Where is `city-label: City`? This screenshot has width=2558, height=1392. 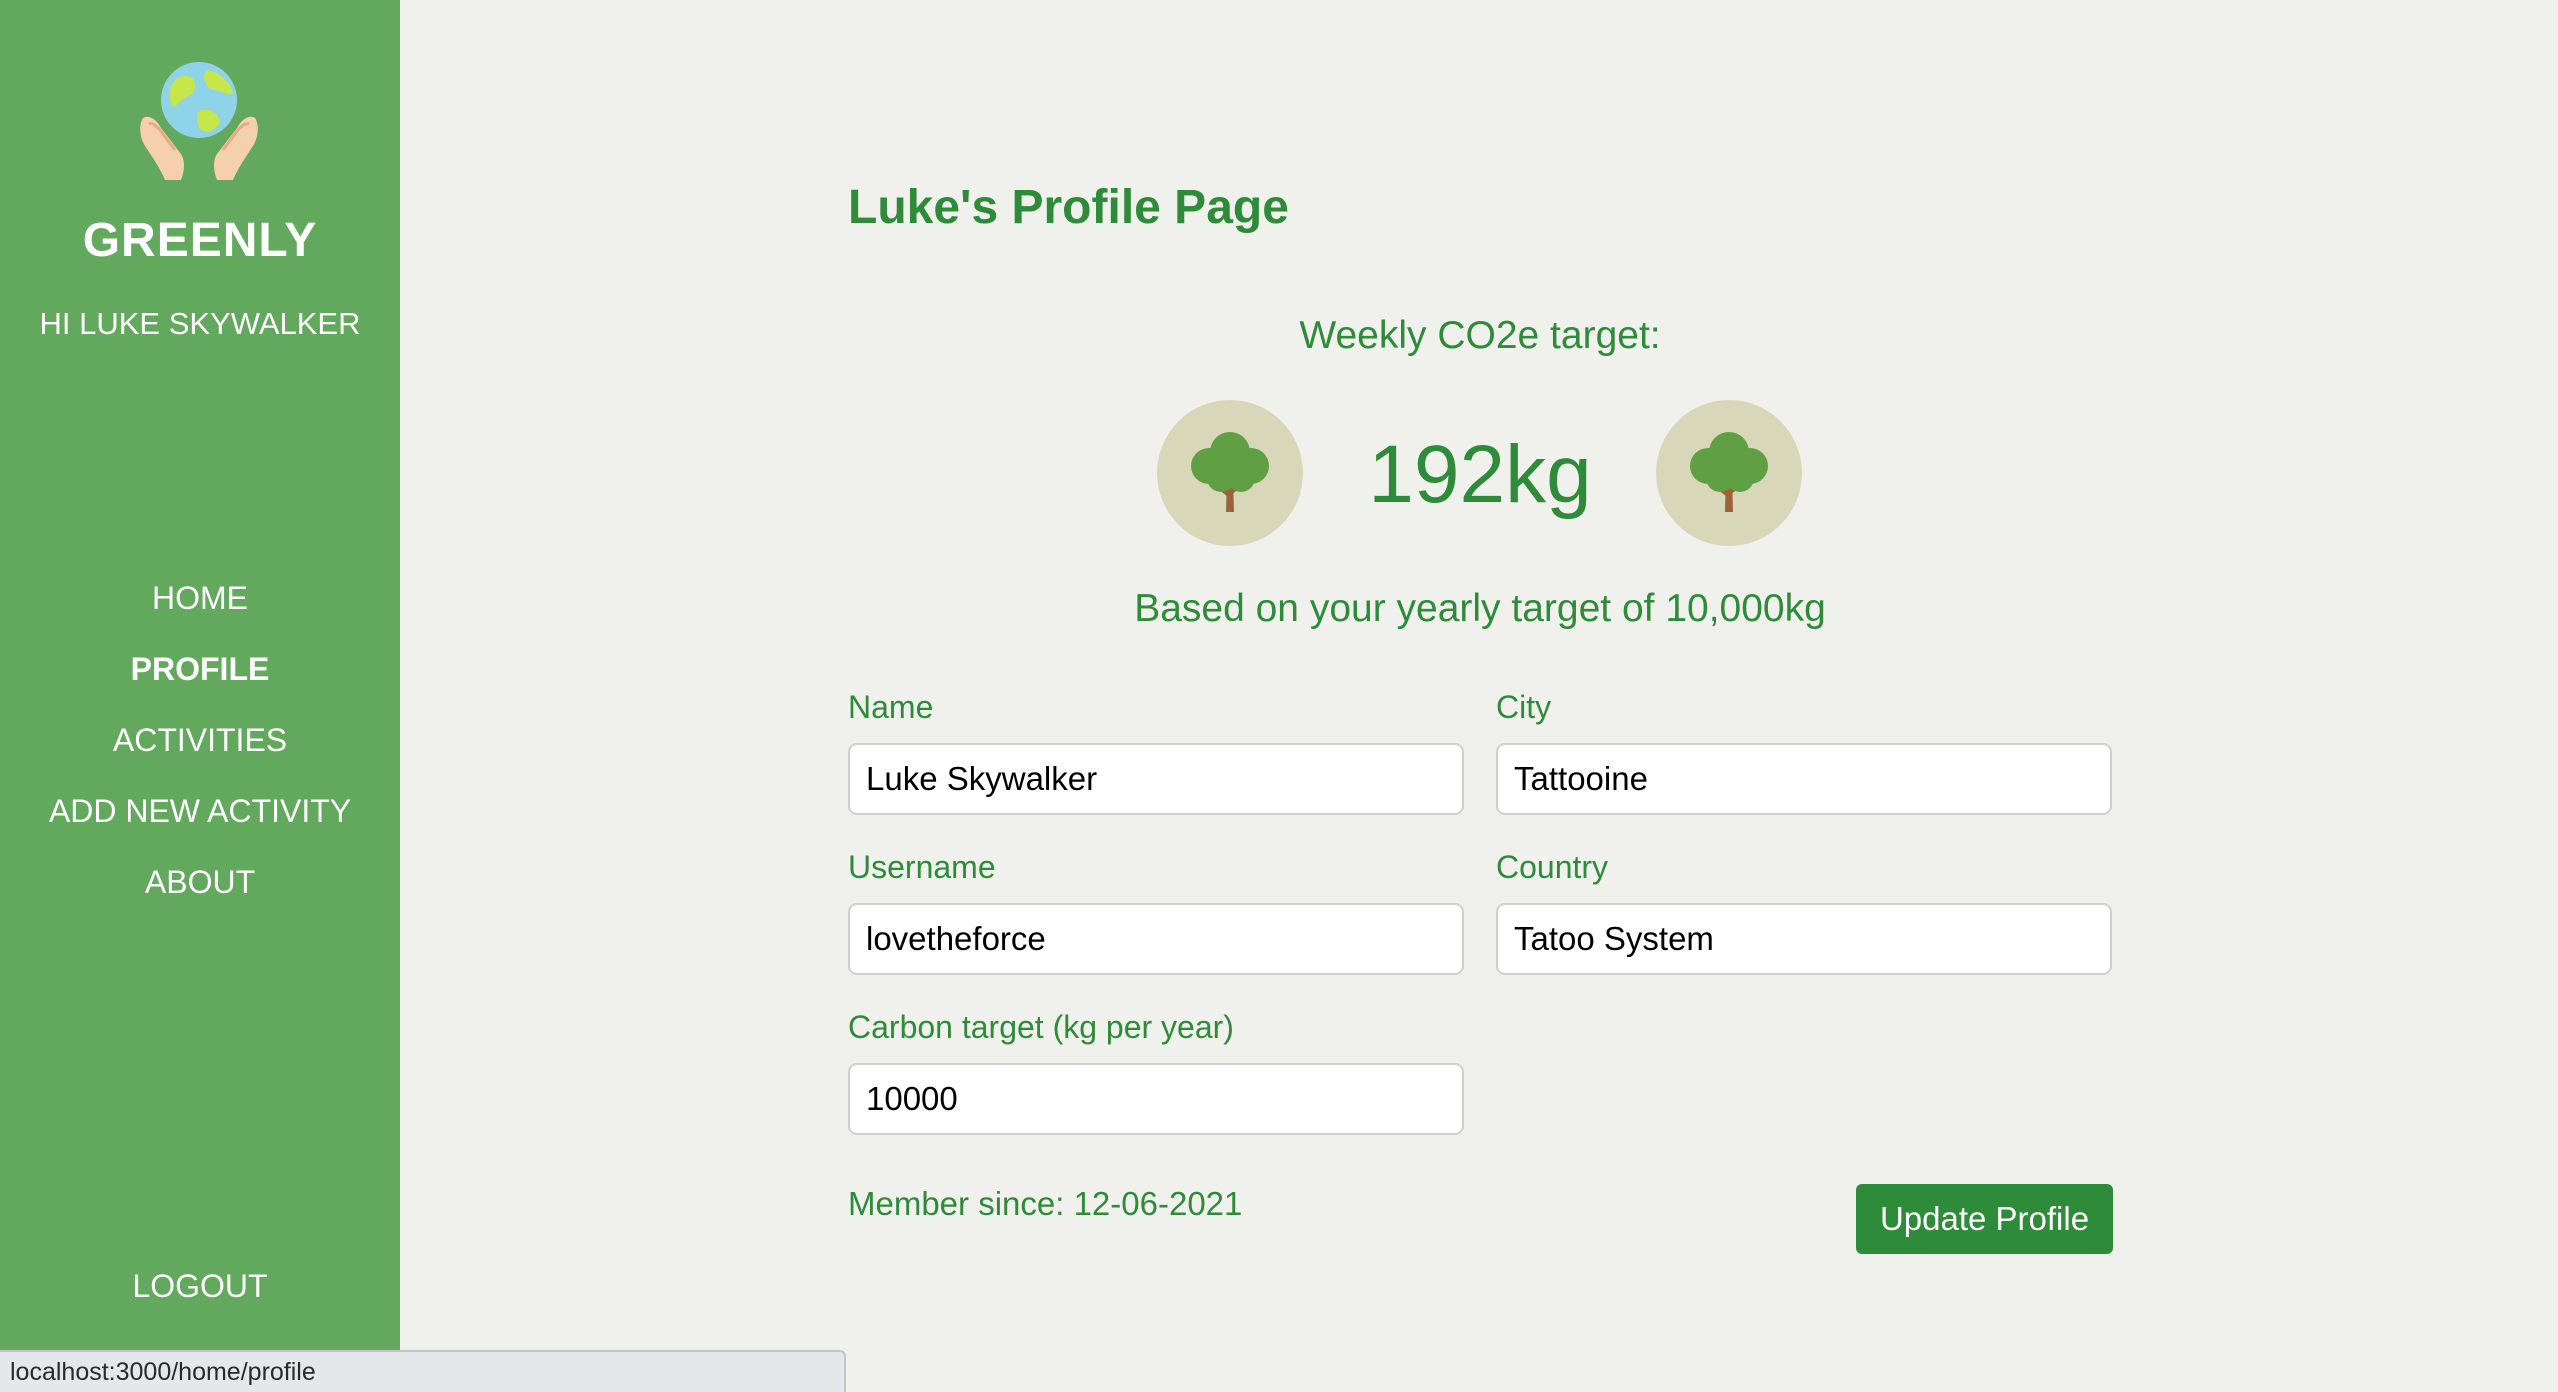
city-label: City is located at coordinates (1524, 707).